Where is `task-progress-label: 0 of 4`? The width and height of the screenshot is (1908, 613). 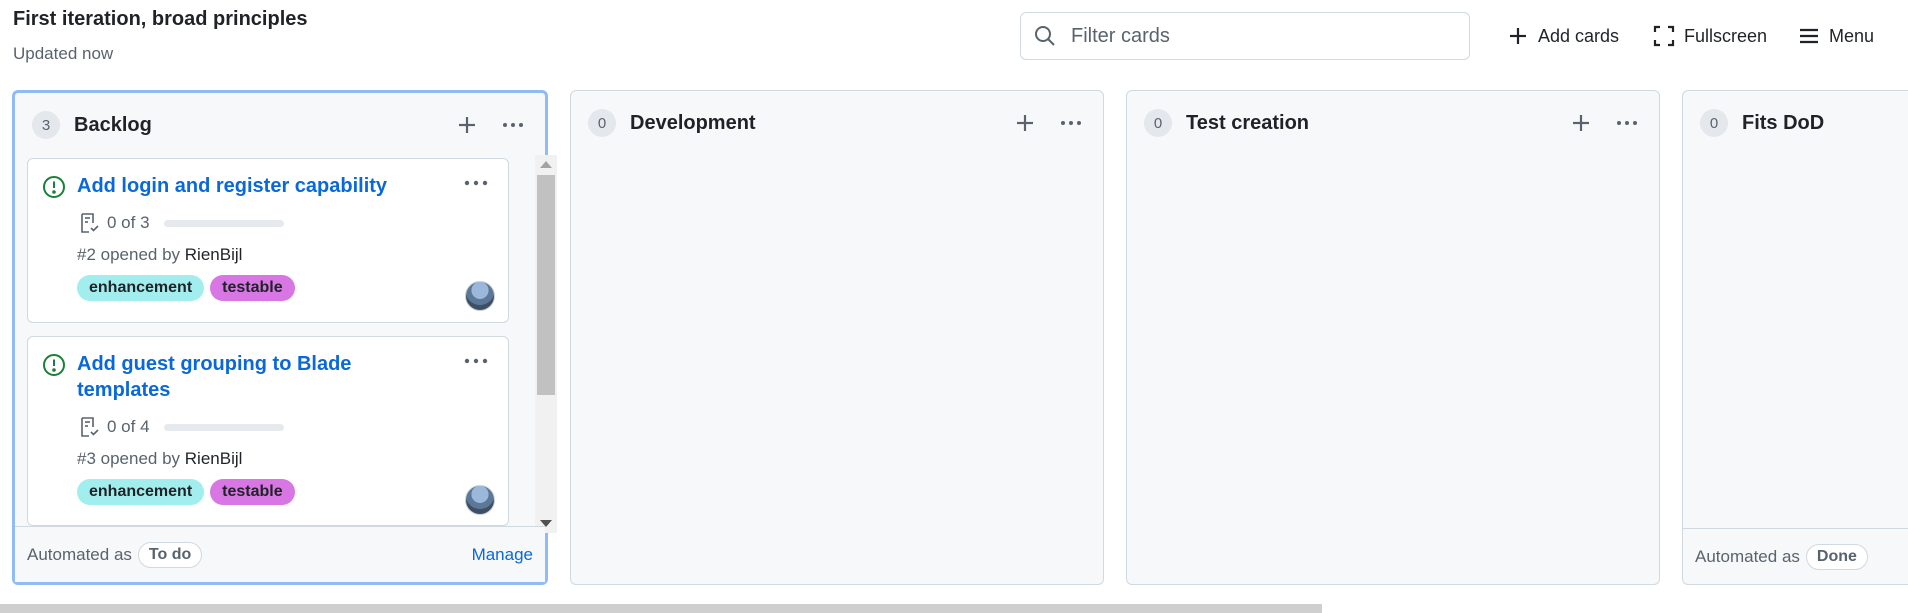
task-progress-label: 0 of 4 is located at coordinates (128, 426).